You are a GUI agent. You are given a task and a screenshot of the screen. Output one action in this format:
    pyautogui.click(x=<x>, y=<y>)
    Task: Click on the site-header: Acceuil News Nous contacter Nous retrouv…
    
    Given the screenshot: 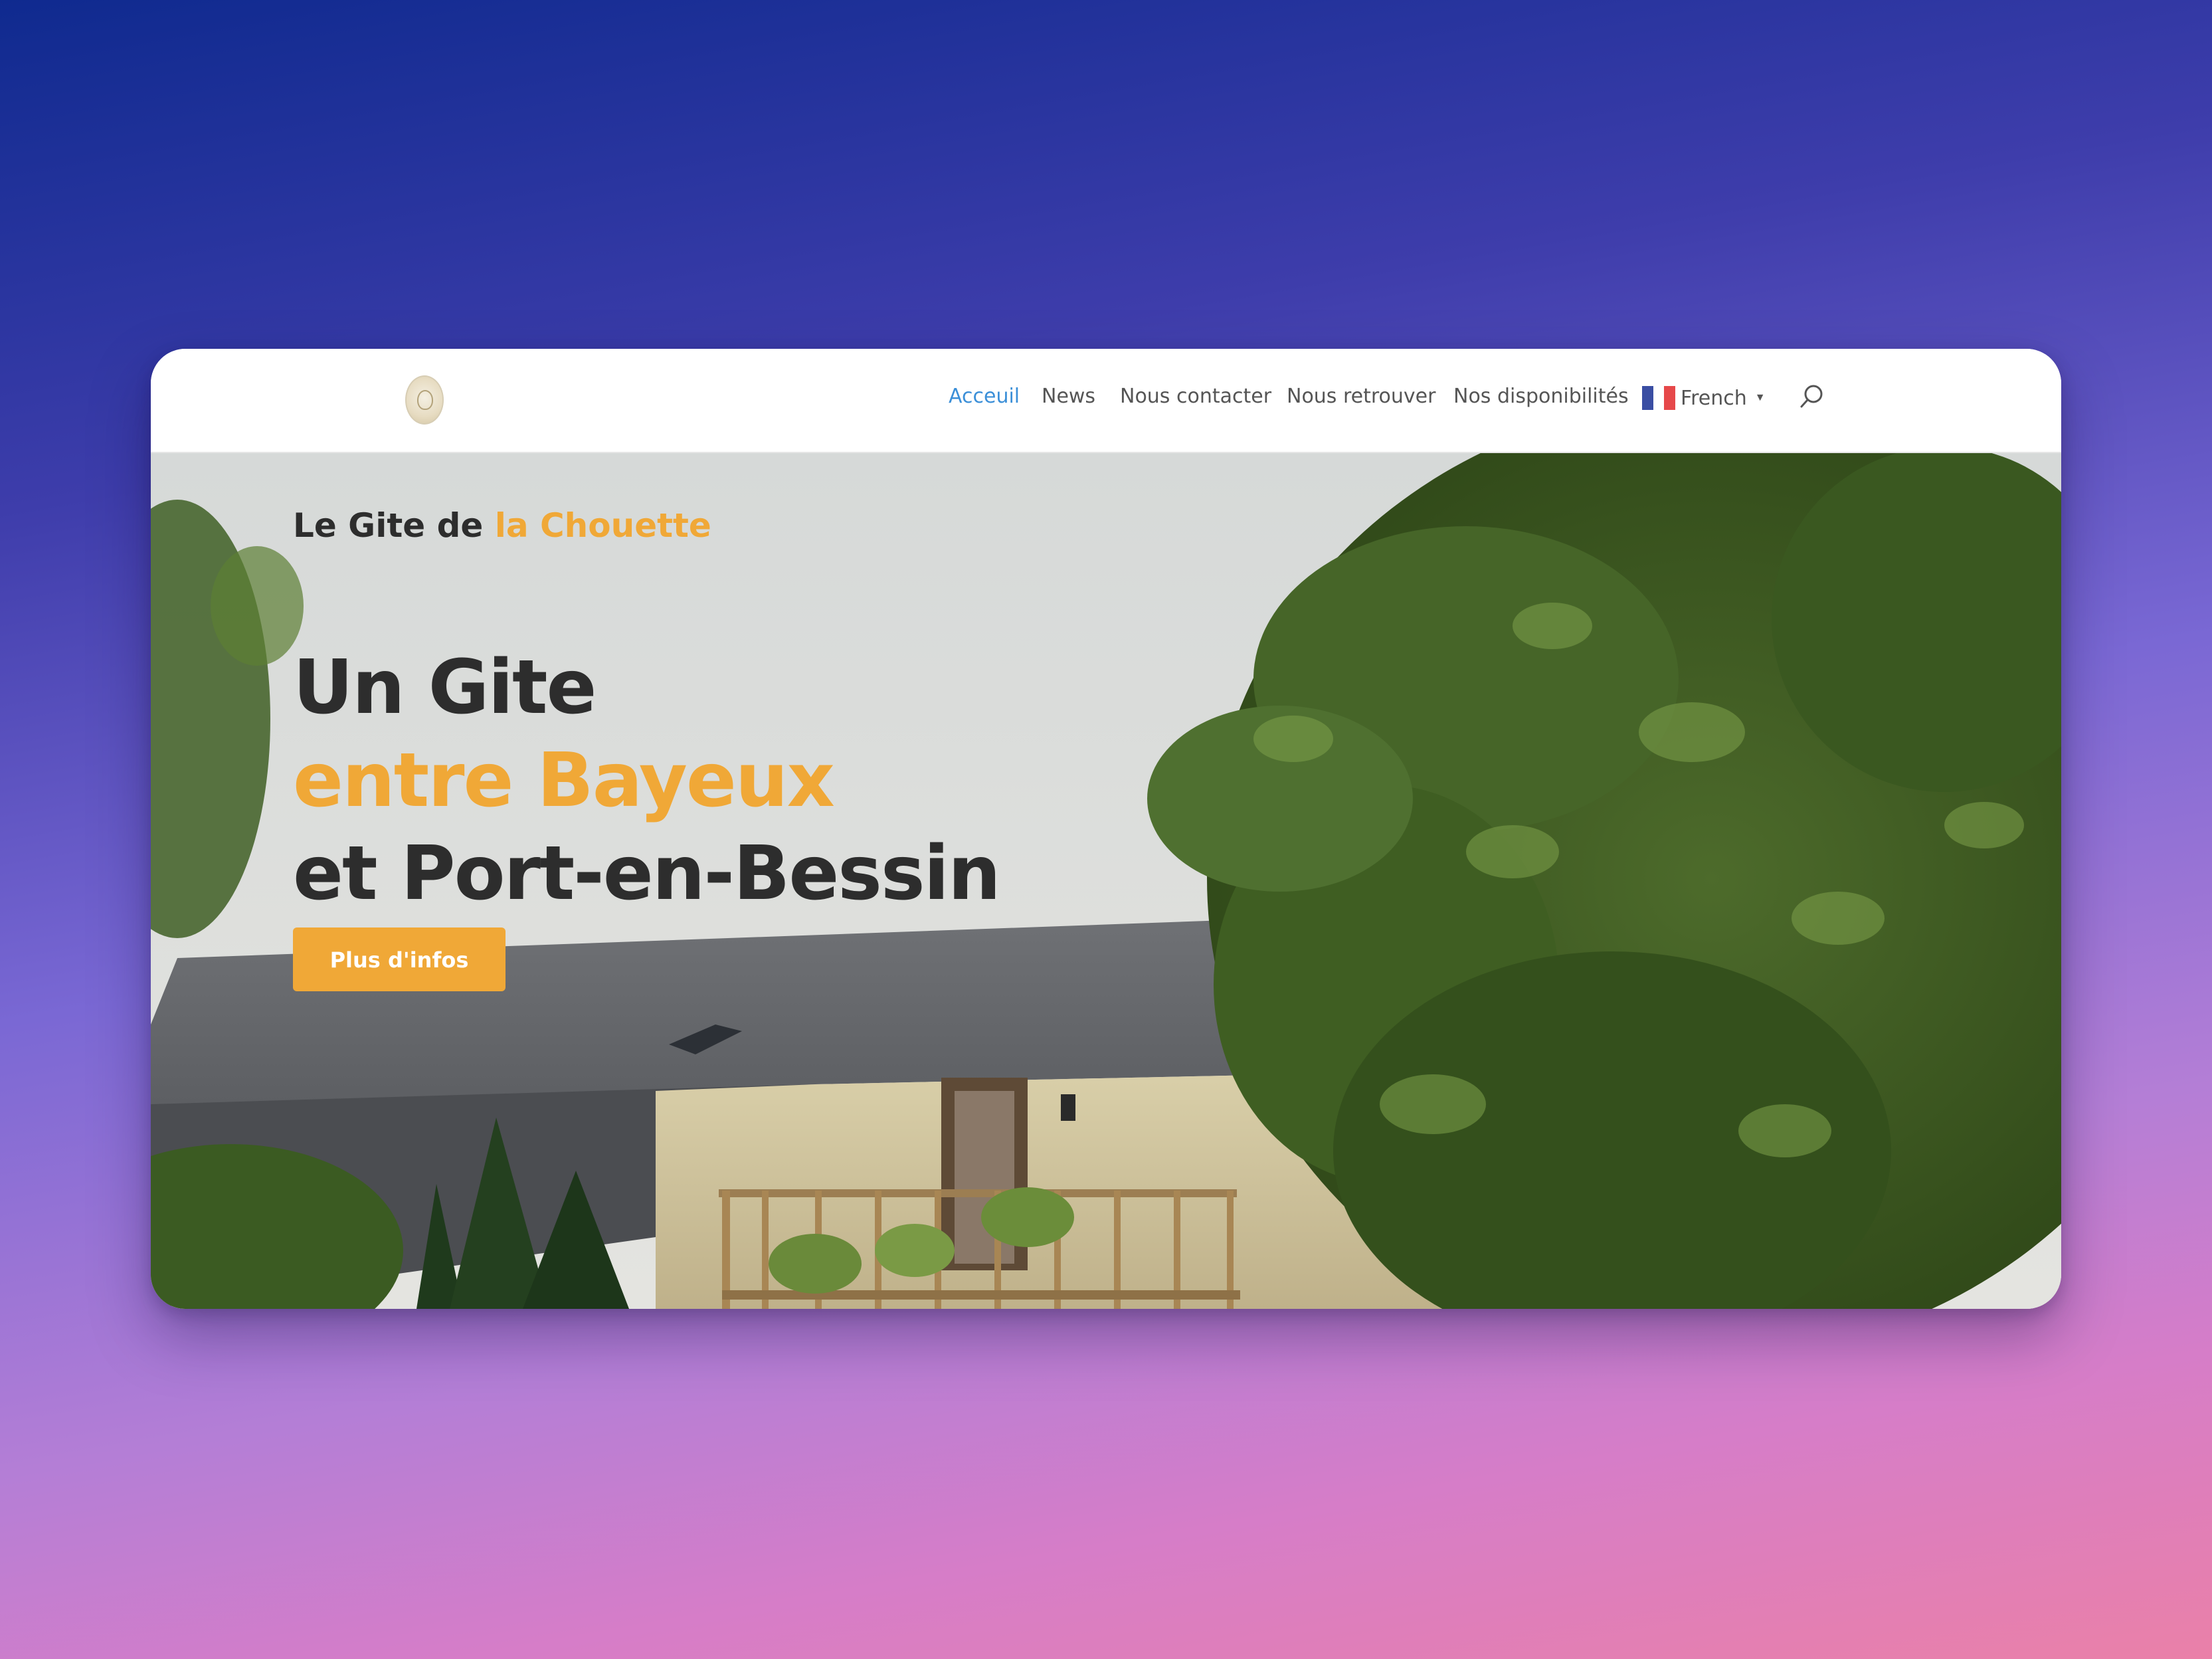 What is the action you would take?
    pyautogui.click(x=1106, y=401)
    